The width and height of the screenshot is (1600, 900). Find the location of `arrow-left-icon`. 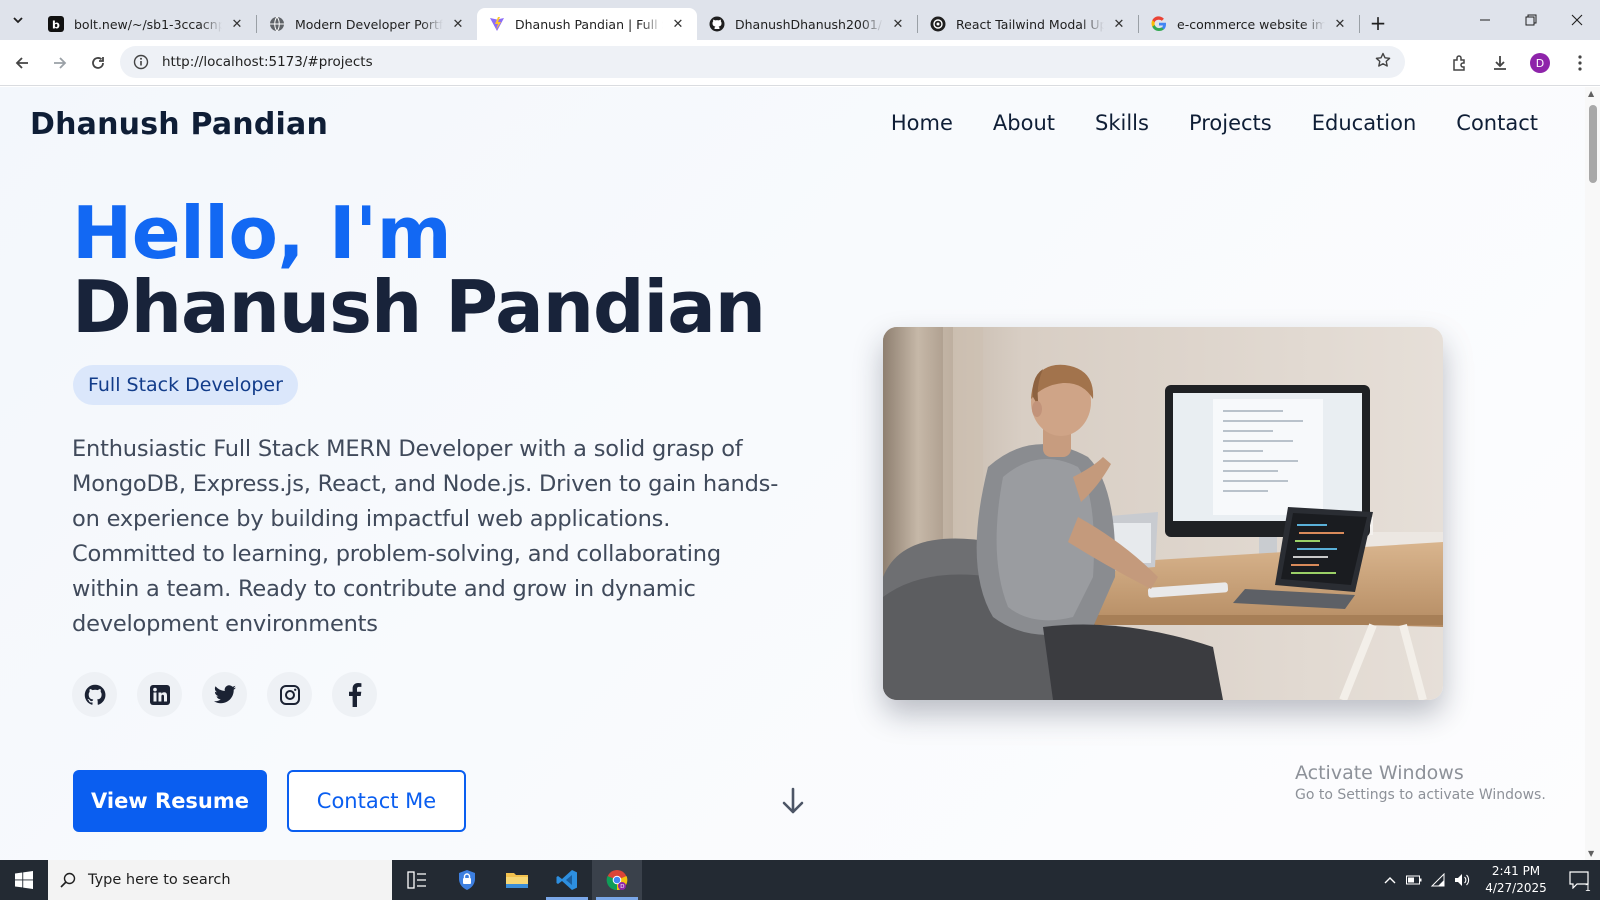

arrow-left-icon is located at coordinates (21, 62).